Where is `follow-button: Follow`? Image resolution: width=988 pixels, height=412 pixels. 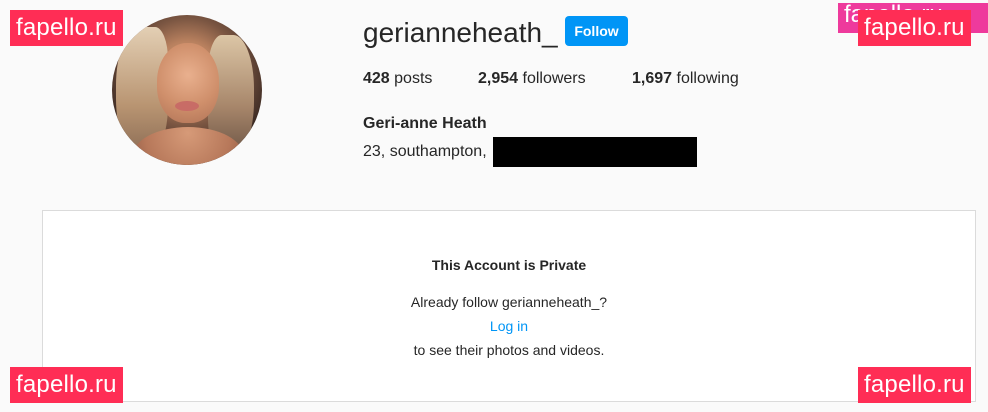
follow-button: Follow is located at coordinates (596, 31).